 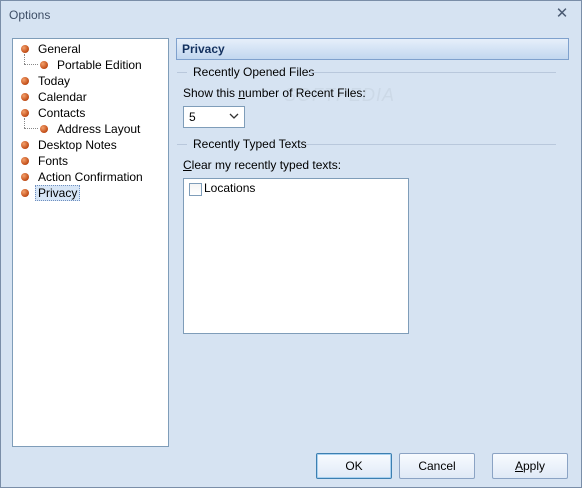 I want to click on button-mnemonic: A, so click(x=518, y=466).